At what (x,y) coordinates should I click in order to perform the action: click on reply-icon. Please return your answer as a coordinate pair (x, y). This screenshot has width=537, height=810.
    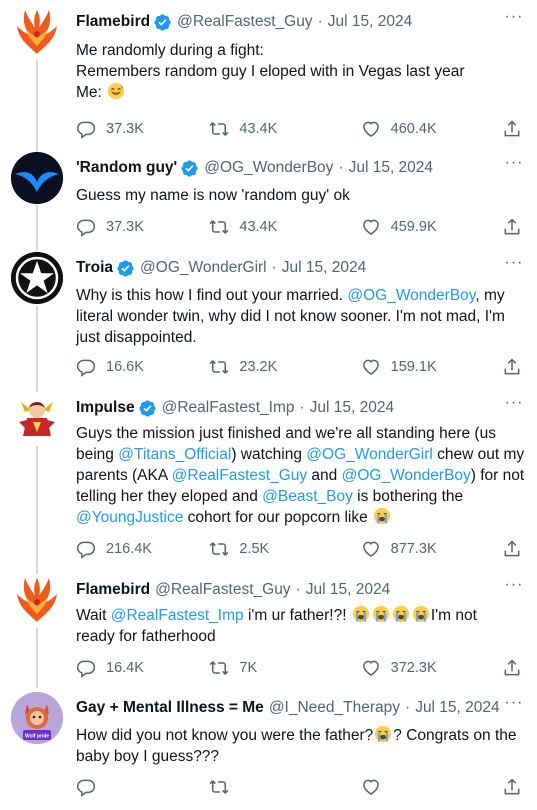
    Looking at the image, I should click on (86, 130).